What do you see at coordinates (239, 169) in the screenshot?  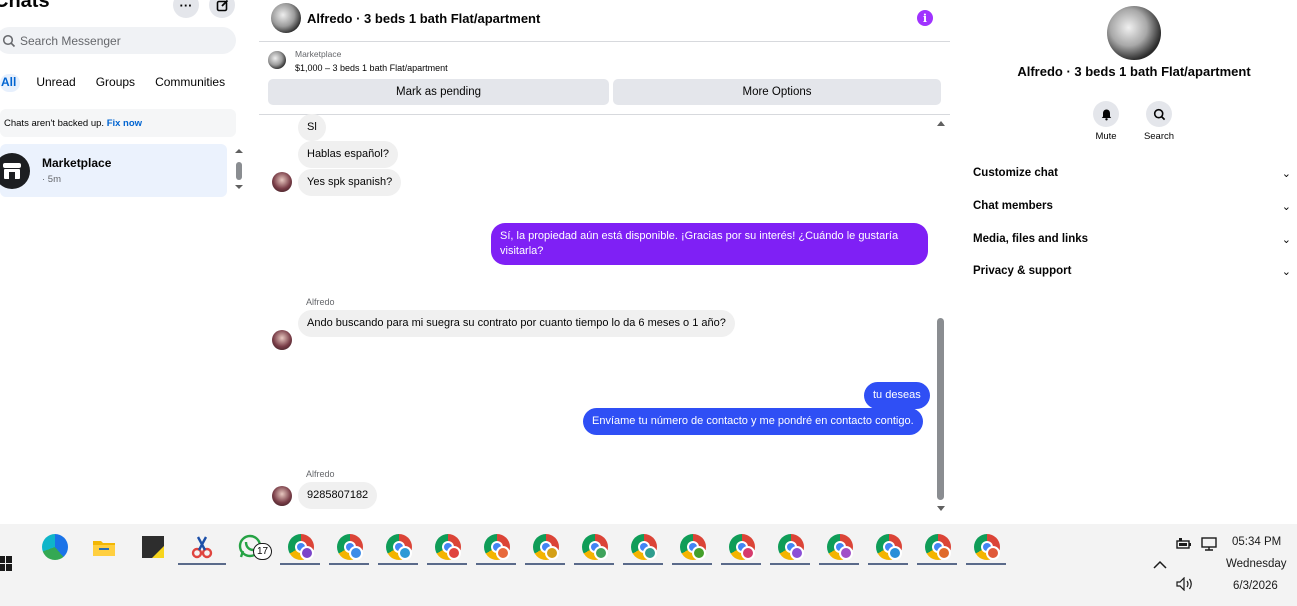 I see `chat-list-scrollbar` at bounding box center [239, 169].